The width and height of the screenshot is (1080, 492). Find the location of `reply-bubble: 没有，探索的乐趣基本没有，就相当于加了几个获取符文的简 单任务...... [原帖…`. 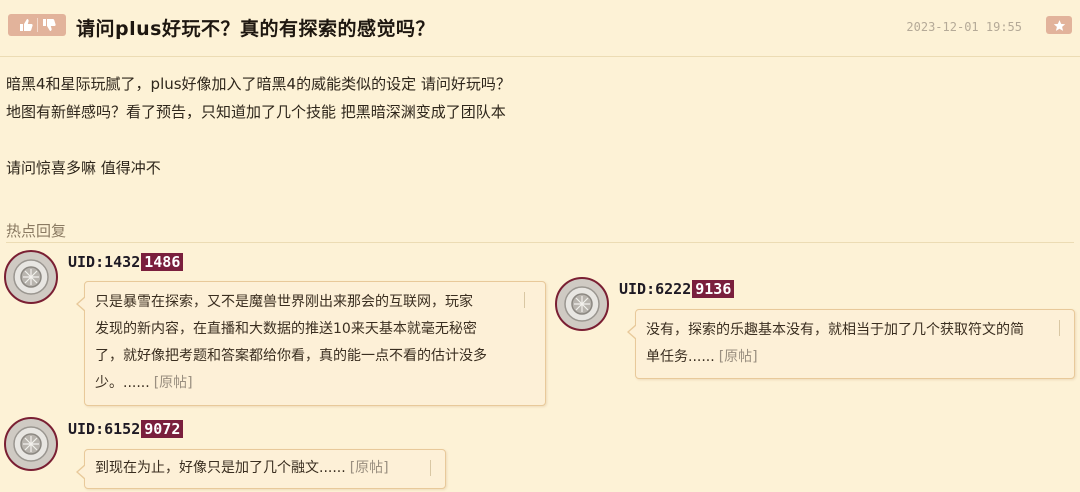

reply-bubble: 没有，探索的乐趣基本没有，就相当于加了几个获取符文的简 单任务...... [原帖… is located at coordinates (851, 344).